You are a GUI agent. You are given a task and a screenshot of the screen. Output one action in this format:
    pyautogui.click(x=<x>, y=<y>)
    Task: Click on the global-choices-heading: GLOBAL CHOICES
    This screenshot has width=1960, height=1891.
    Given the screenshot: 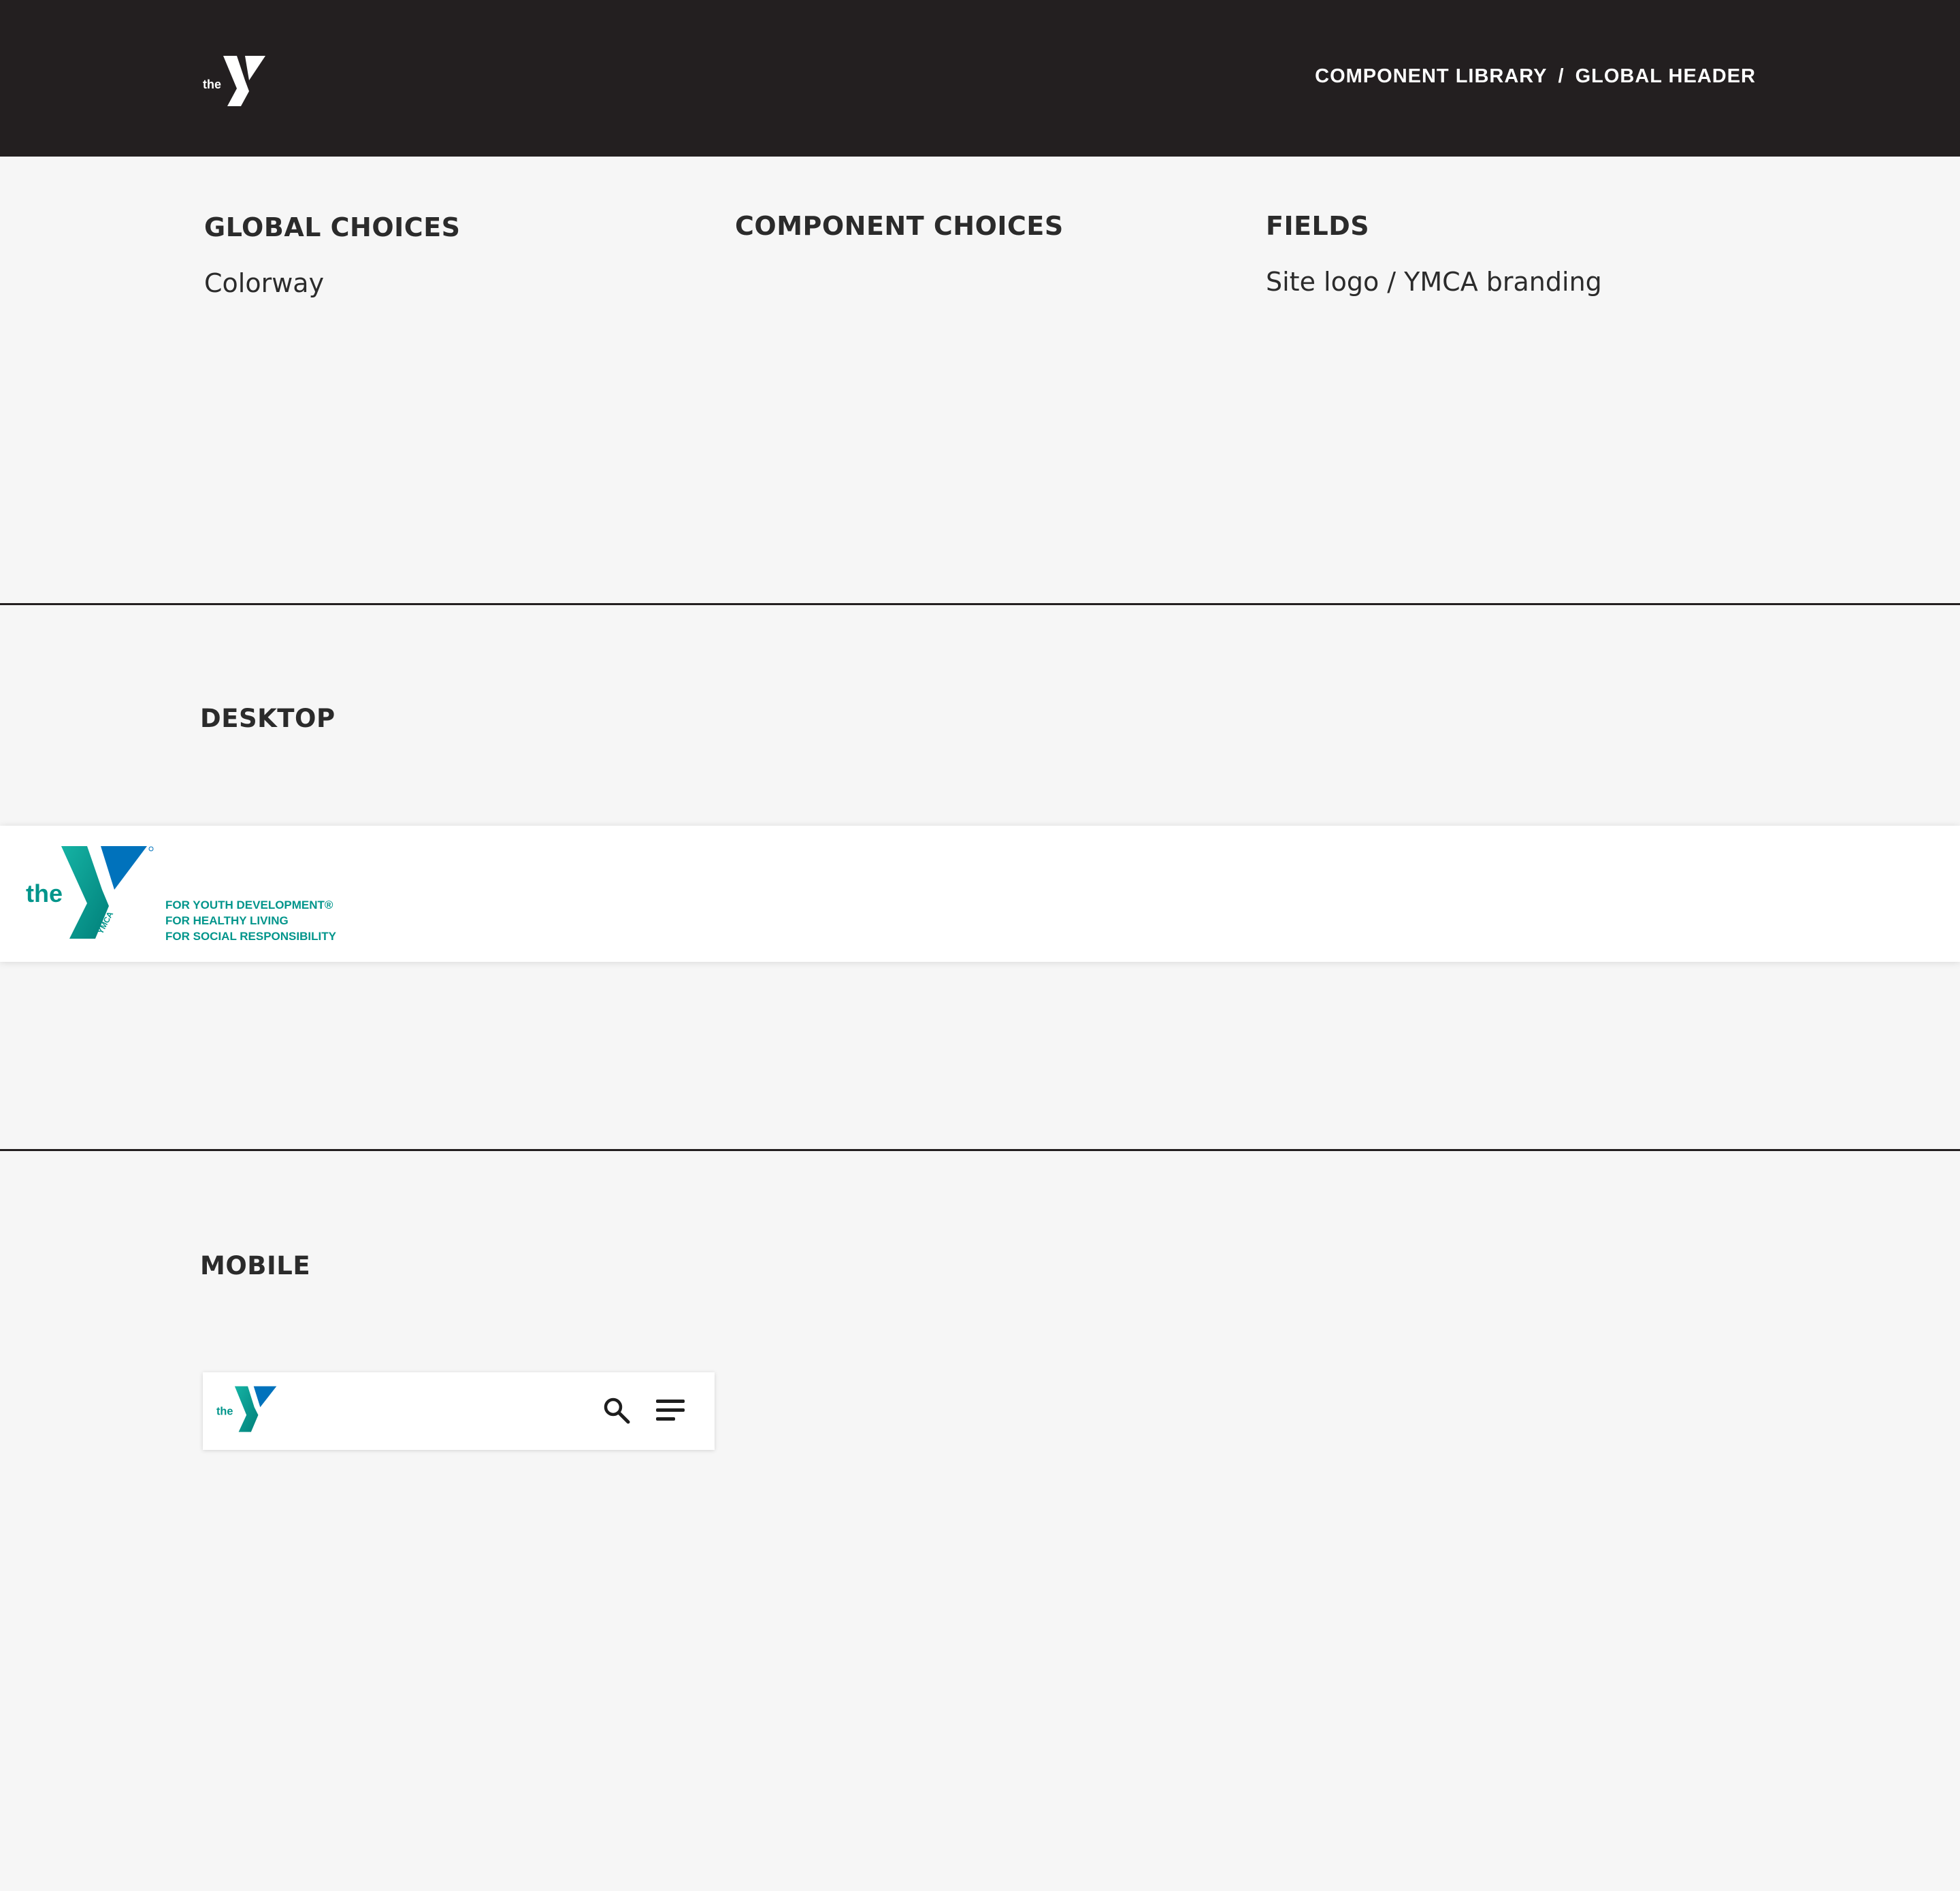 What is the action you would take?
    pyautogui.click(x=333, y=227)
    